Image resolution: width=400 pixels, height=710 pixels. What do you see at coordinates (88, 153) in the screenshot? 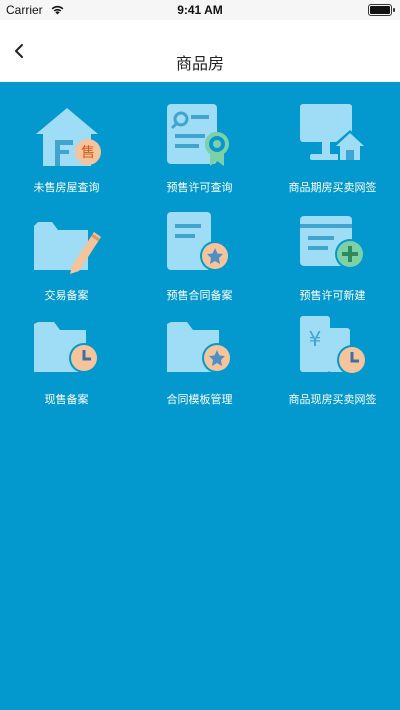
I see `sale-badge-text: 售` at bounding box center [88, 153].